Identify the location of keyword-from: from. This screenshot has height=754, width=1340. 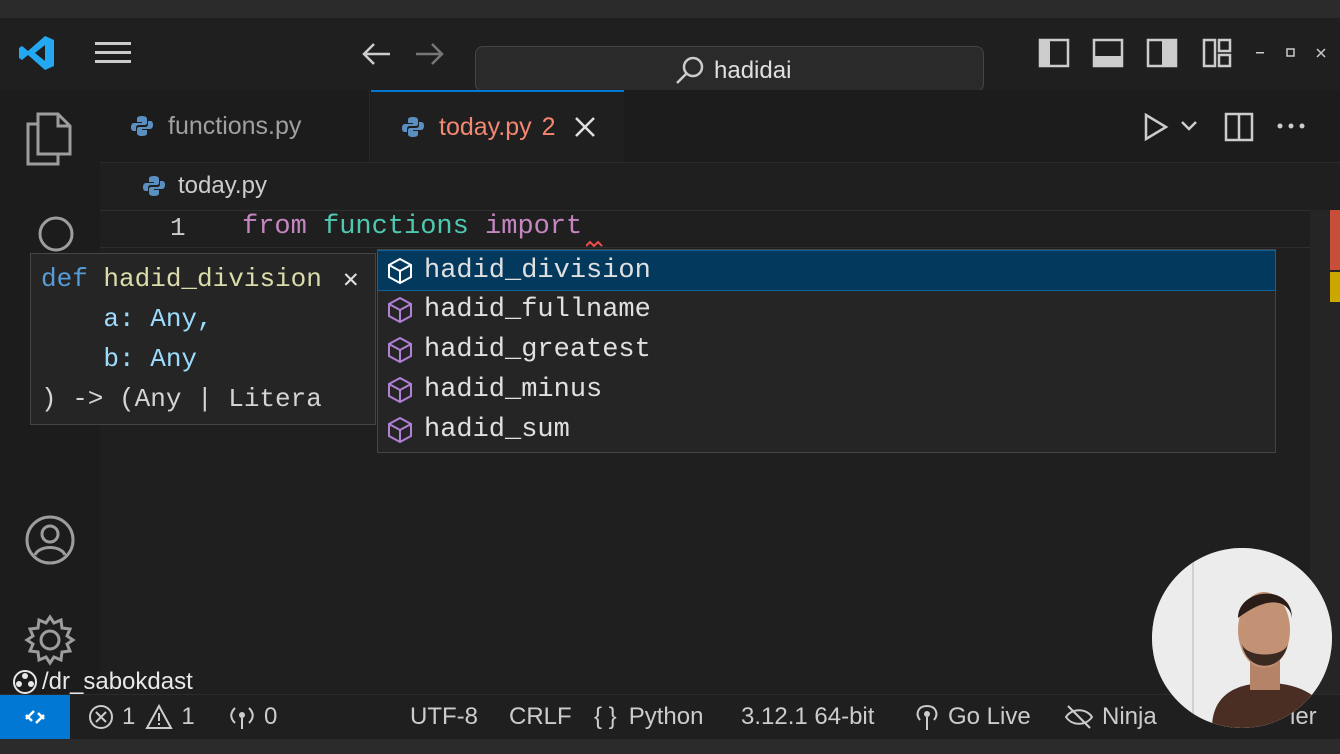
(274, 227).